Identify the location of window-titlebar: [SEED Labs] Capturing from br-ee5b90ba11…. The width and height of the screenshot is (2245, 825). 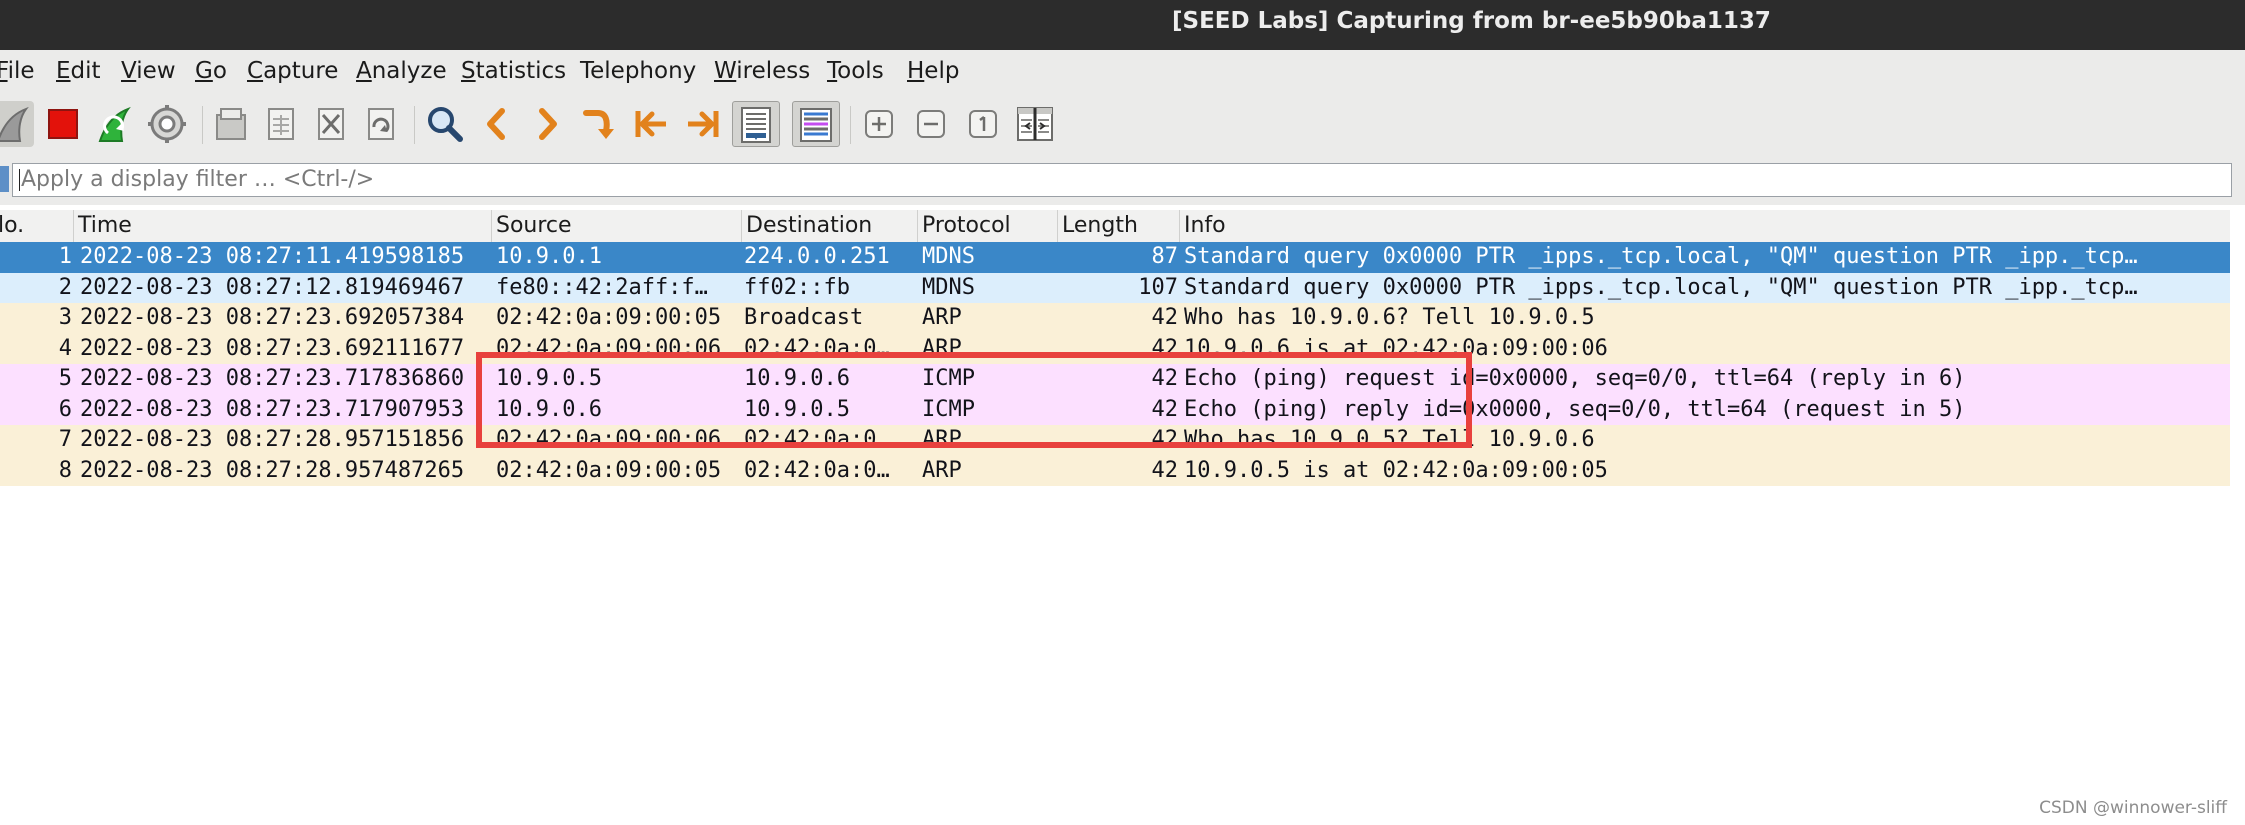
(1122, 25).